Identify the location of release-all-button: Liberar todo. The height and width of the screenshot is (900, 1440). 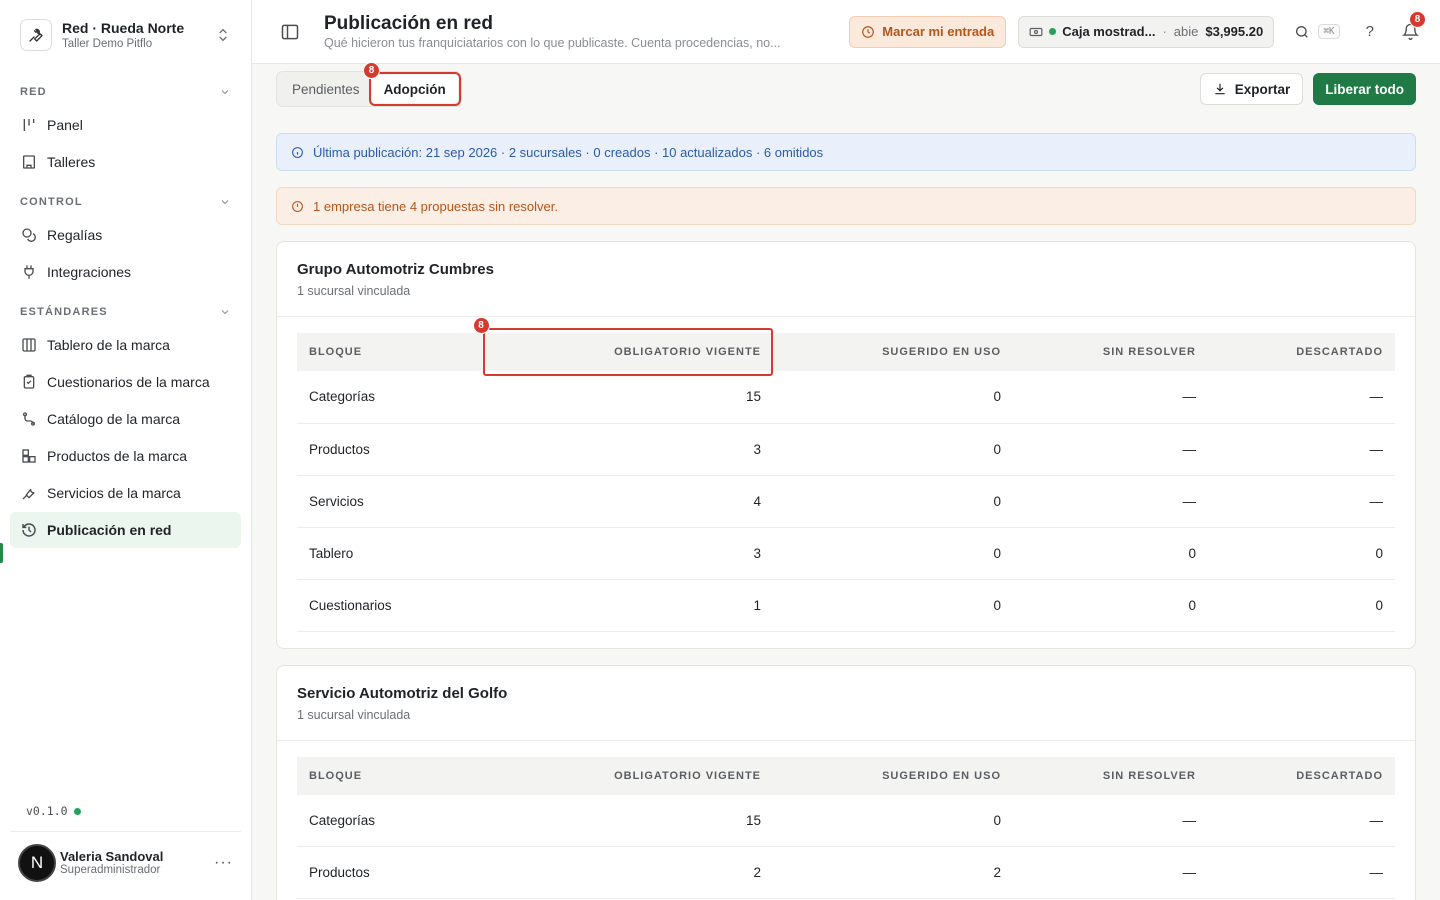
(1364, 89).